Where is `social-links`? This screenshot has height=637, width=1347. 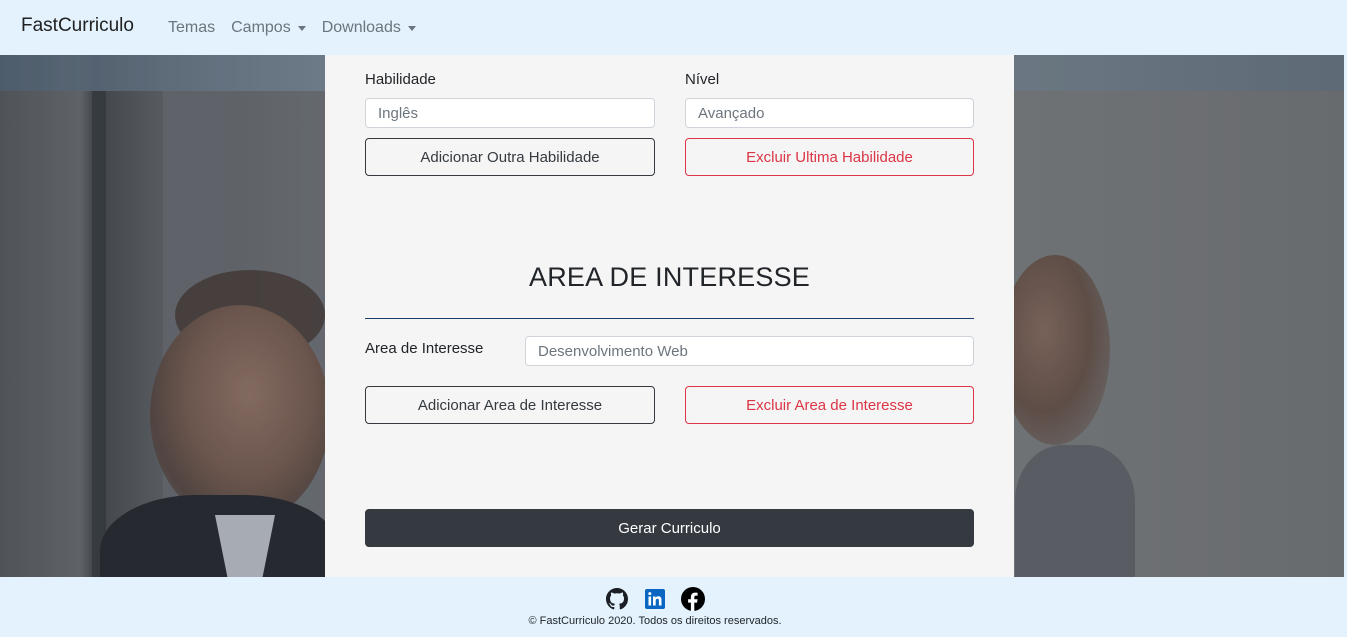
social-links is located at coordinates (655, 599).